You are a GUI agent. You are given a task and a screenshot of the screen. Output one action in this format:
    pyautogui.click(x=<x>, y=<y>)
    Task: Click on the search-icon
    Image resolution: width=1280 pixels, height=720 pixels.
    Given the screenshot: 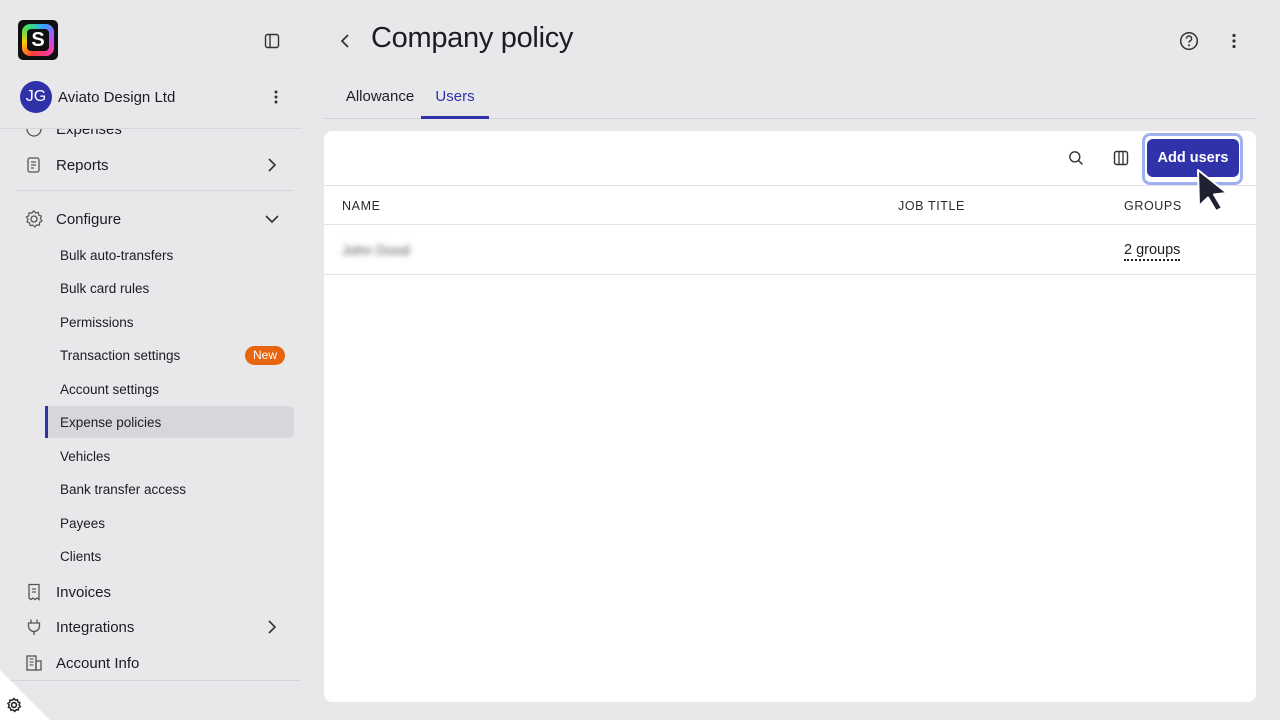 What is the action you would take?
    pyautogui.click(x=1076, y=158)
    